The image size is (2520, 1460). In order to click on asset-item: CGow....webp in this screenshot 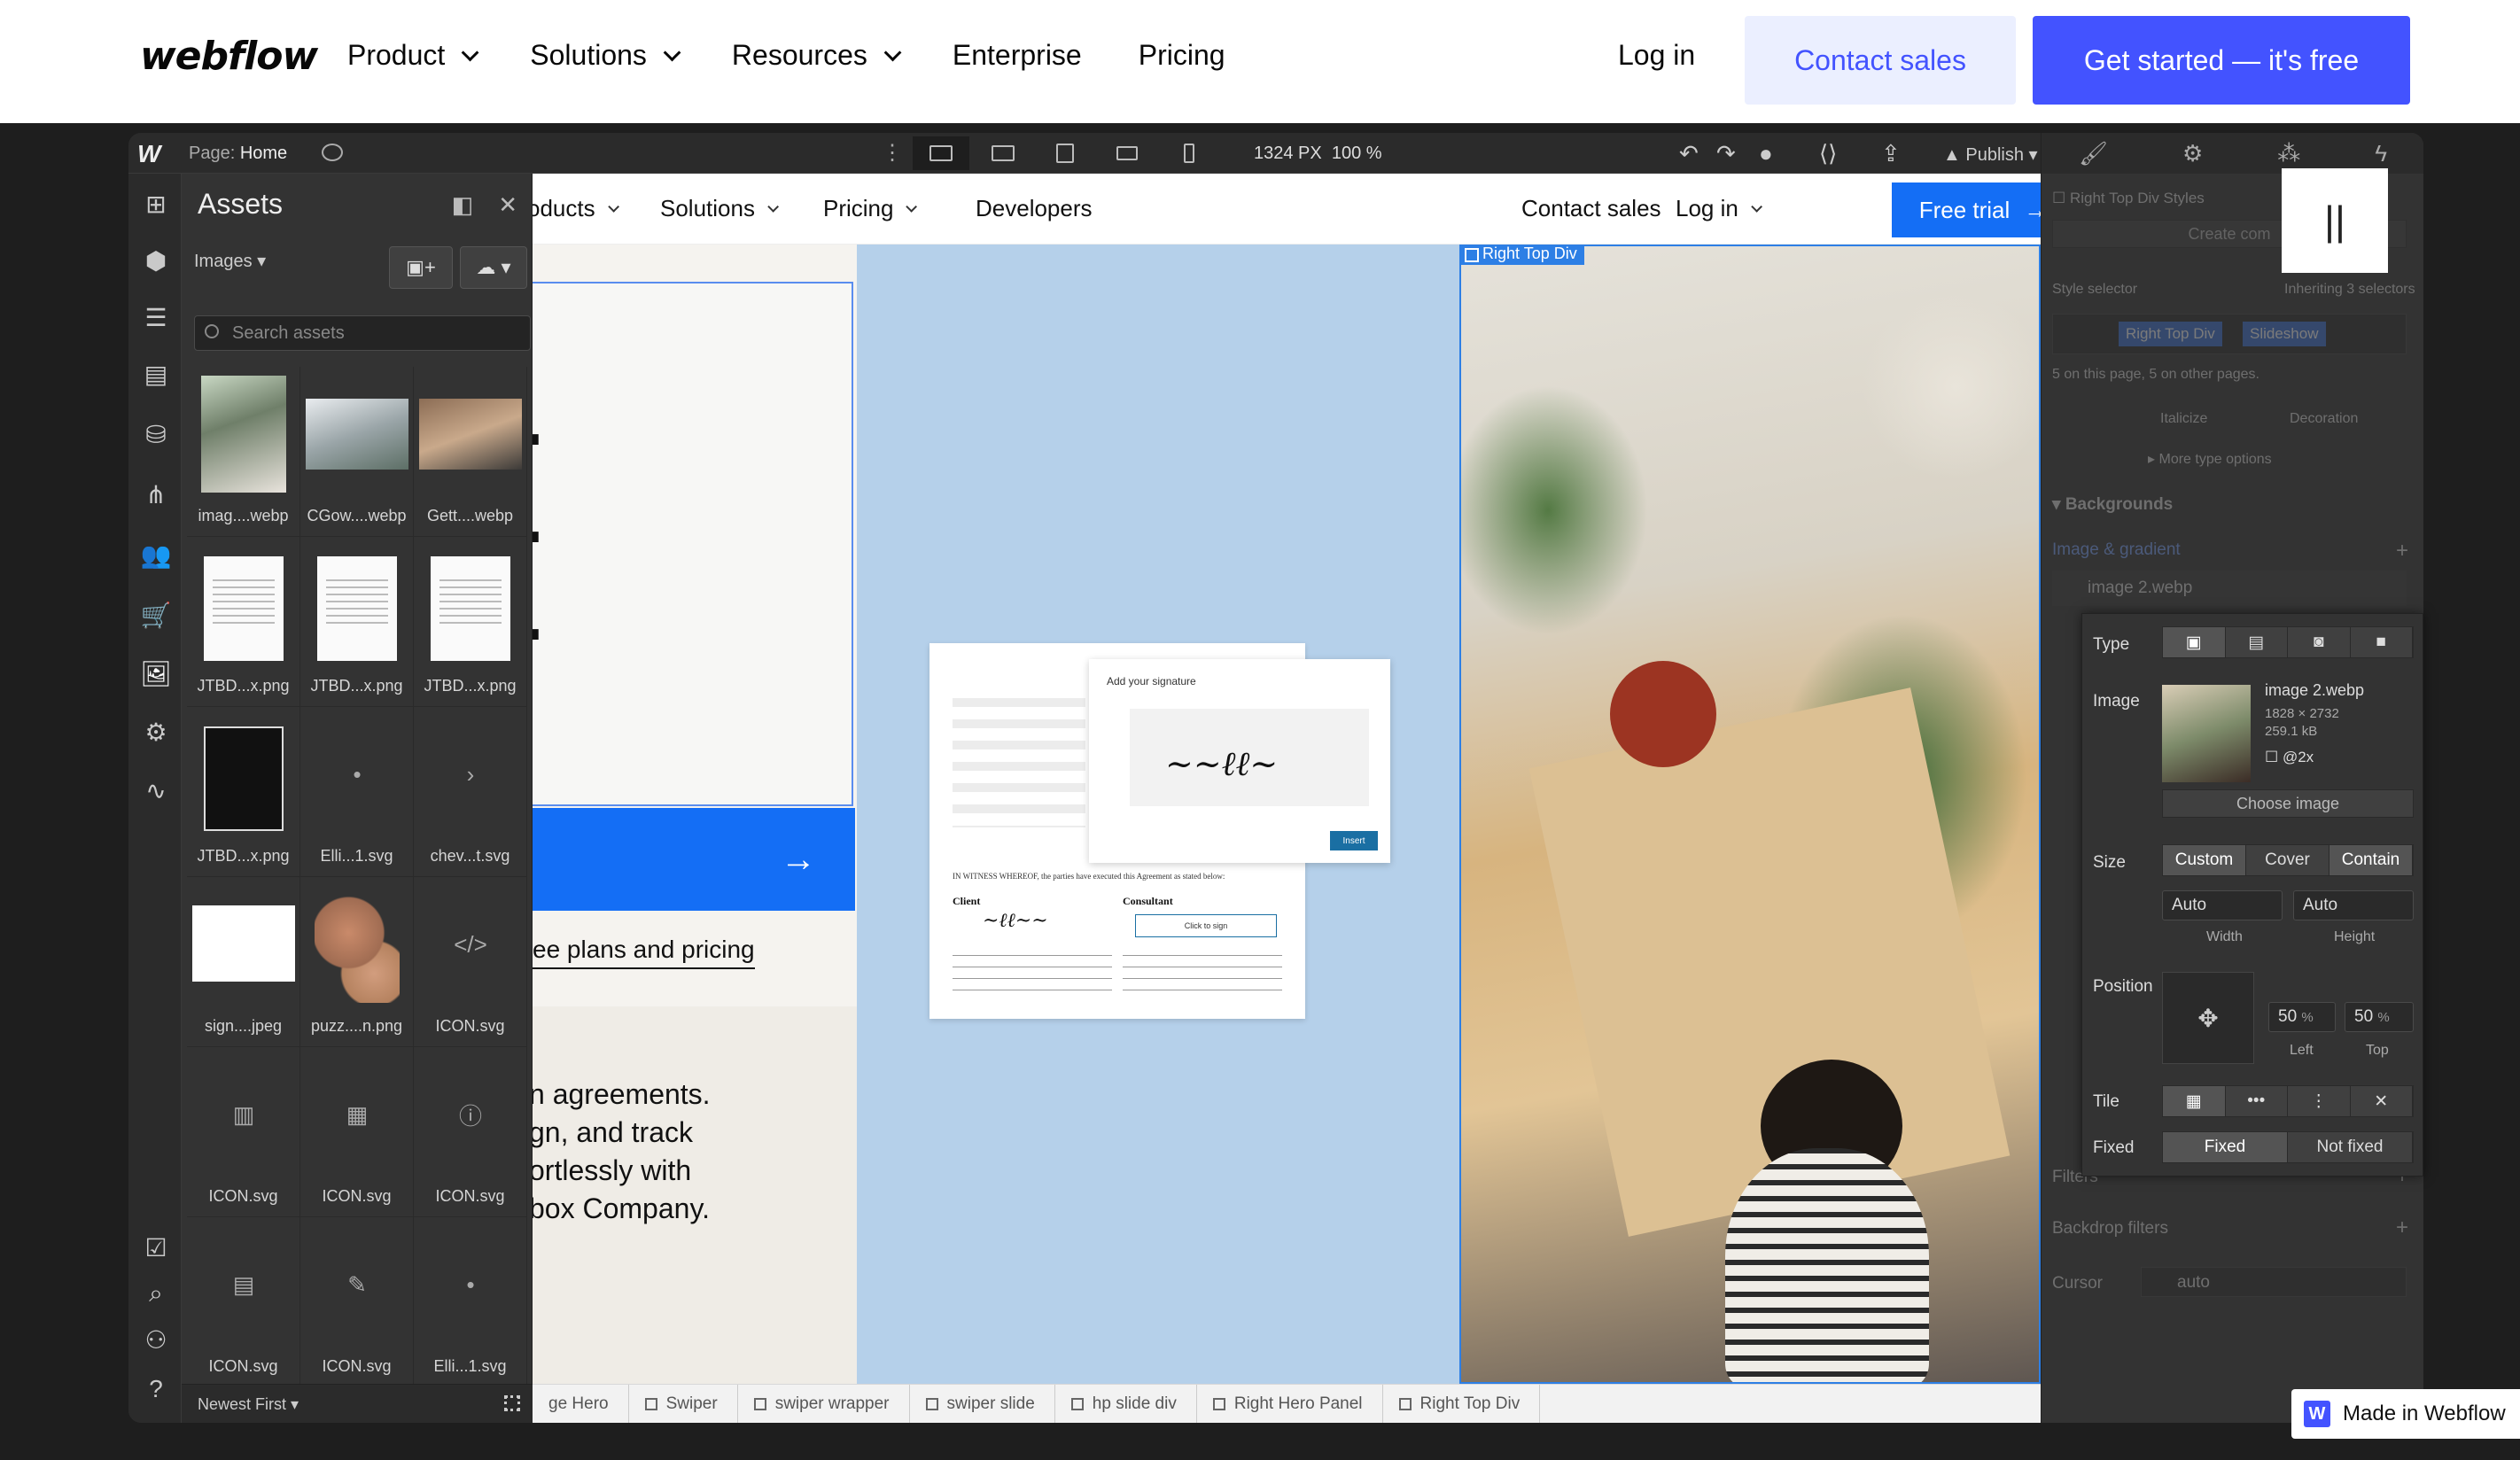, I will do `click(357, 452)`.